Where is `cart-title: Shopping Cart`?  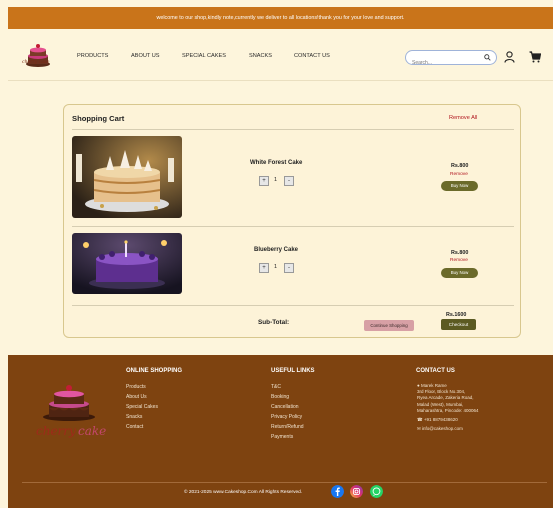
cart-title: Shopping Cart is located at coordinates (98, 118).